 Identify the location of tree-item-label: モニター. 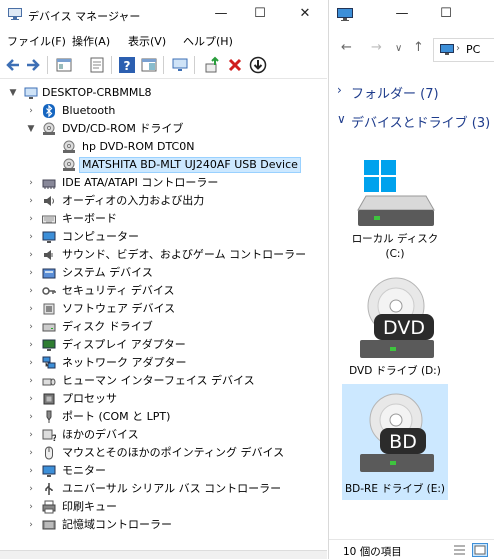
(84, 470).